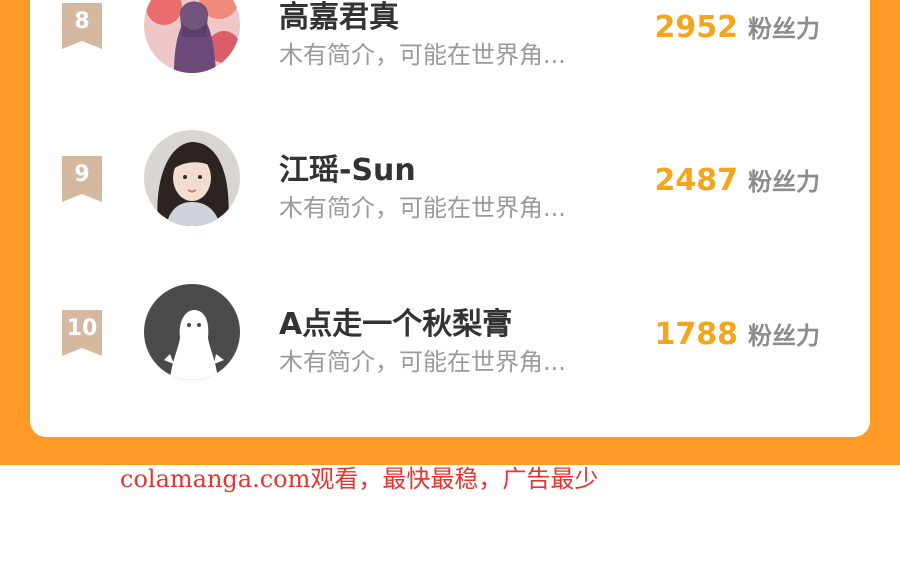 This screenshot has width=900, height=562. Describe the element at coordinates (395, 321) in the screenshot. I see `user-name: A点走一个秋梨膏` at that location.